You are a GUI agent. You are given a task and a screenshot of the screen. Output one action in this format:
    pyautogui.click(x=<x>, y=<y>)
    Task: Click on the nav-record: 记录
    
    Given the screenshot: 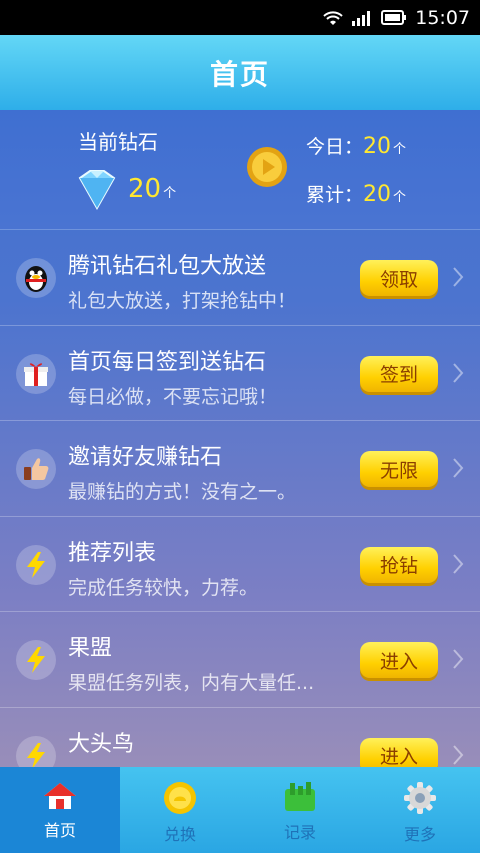 What is the action you would take?
    pyautogui.click(x=300, y=810)
    